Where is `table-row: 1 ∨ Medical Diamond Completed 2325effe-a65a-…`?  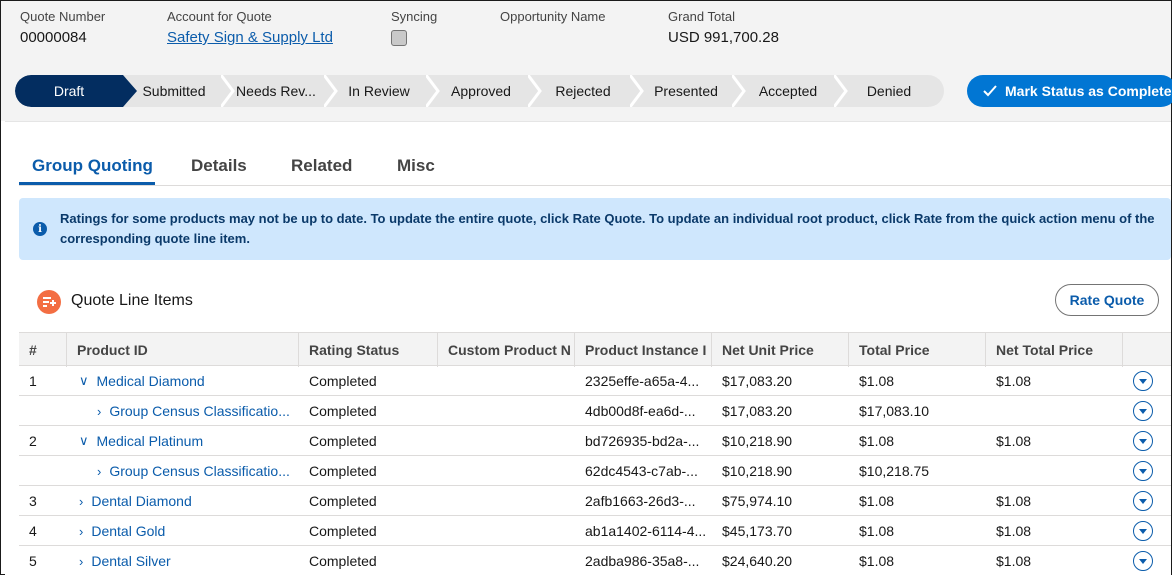
table-row: 1 ∨ Medical Diamond Completed 2325effe-a65a-… is located at coordinates (595, 381).